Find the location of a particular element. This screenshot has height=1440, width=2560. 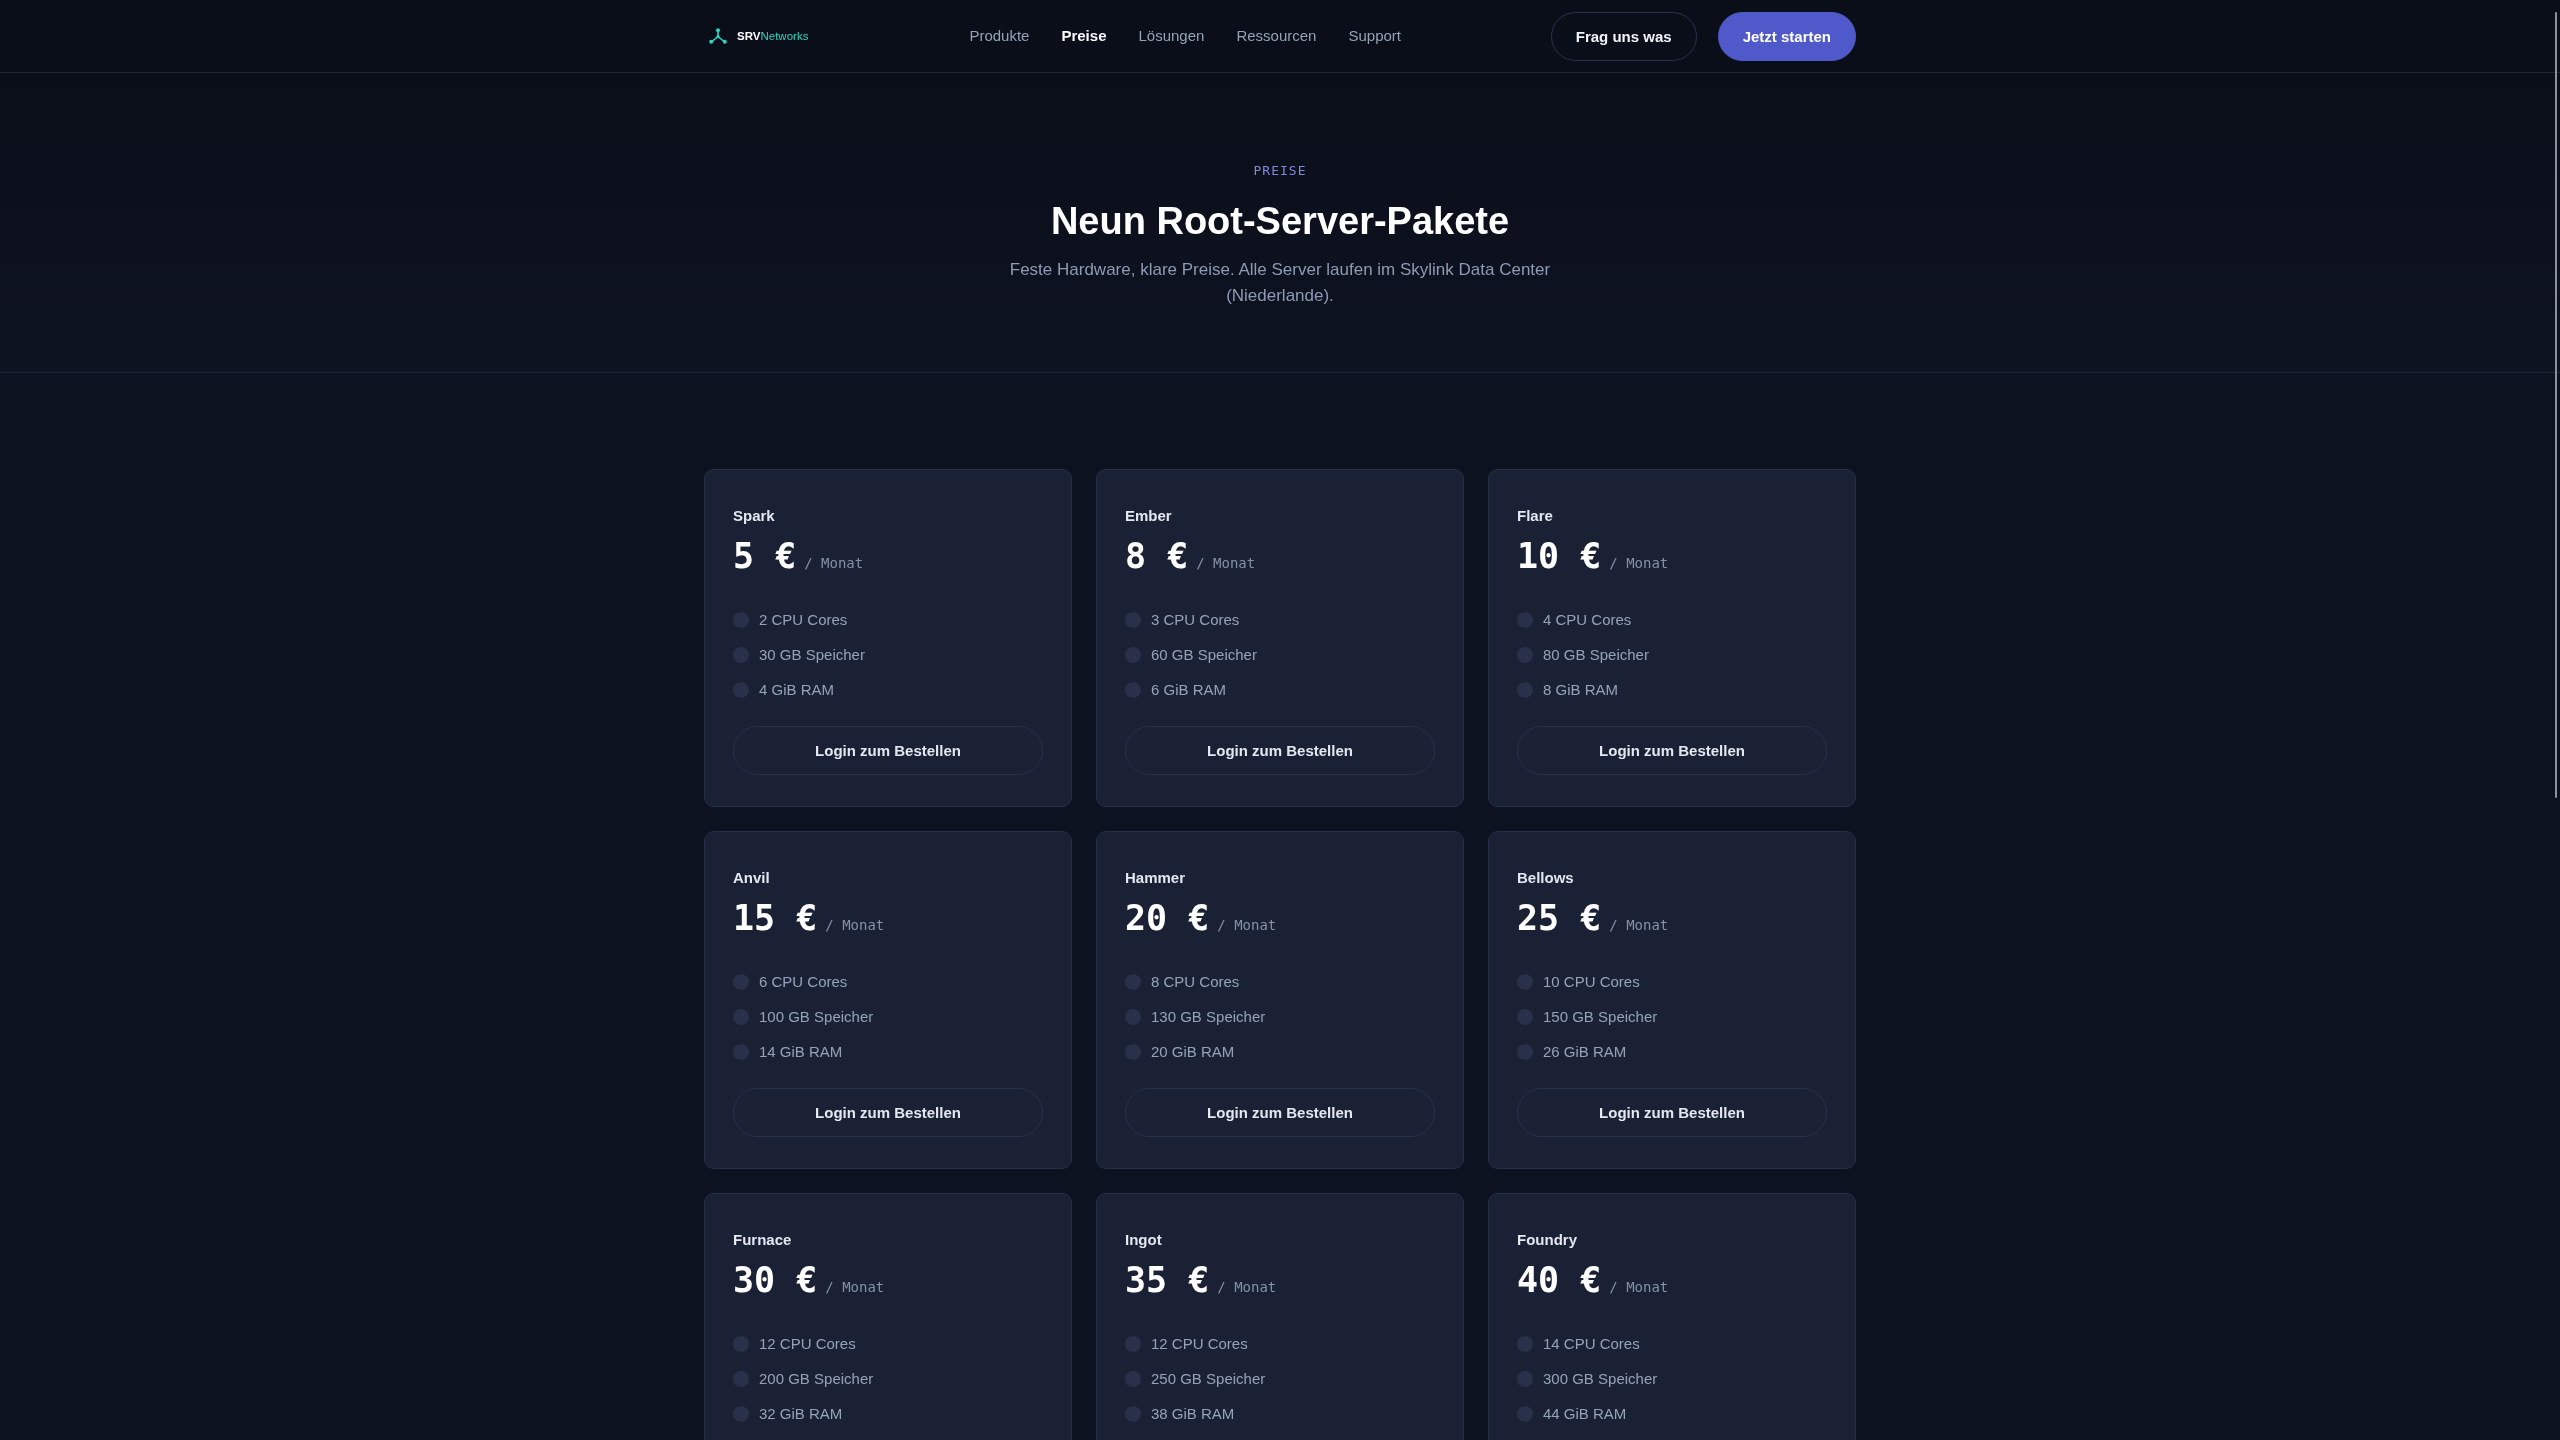

feature-text: 130 GB Speicher is located at coordinates (1208, 1017).